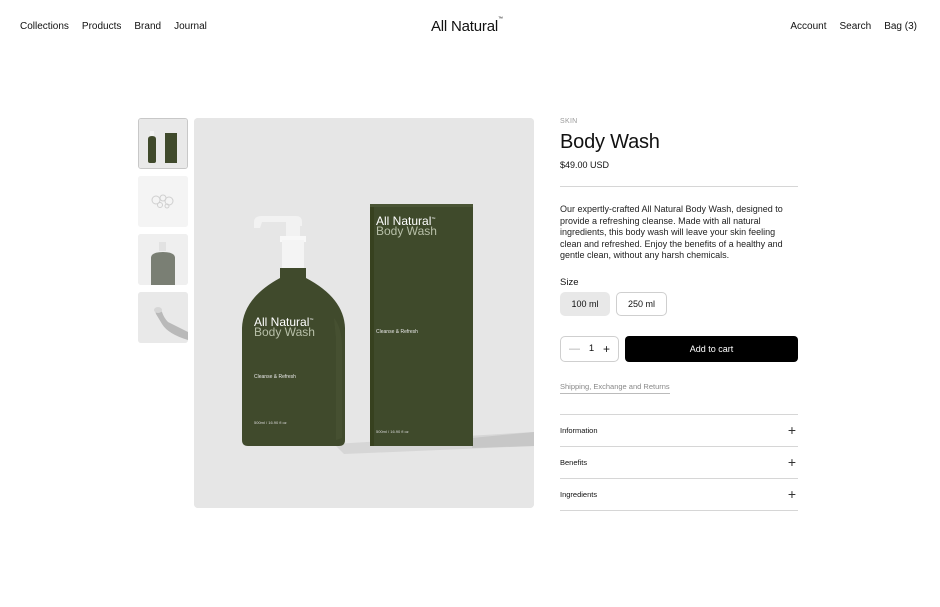 This screenshot has width=940, height=607. I want to click on logo-tm: ™, so click(500, 19).